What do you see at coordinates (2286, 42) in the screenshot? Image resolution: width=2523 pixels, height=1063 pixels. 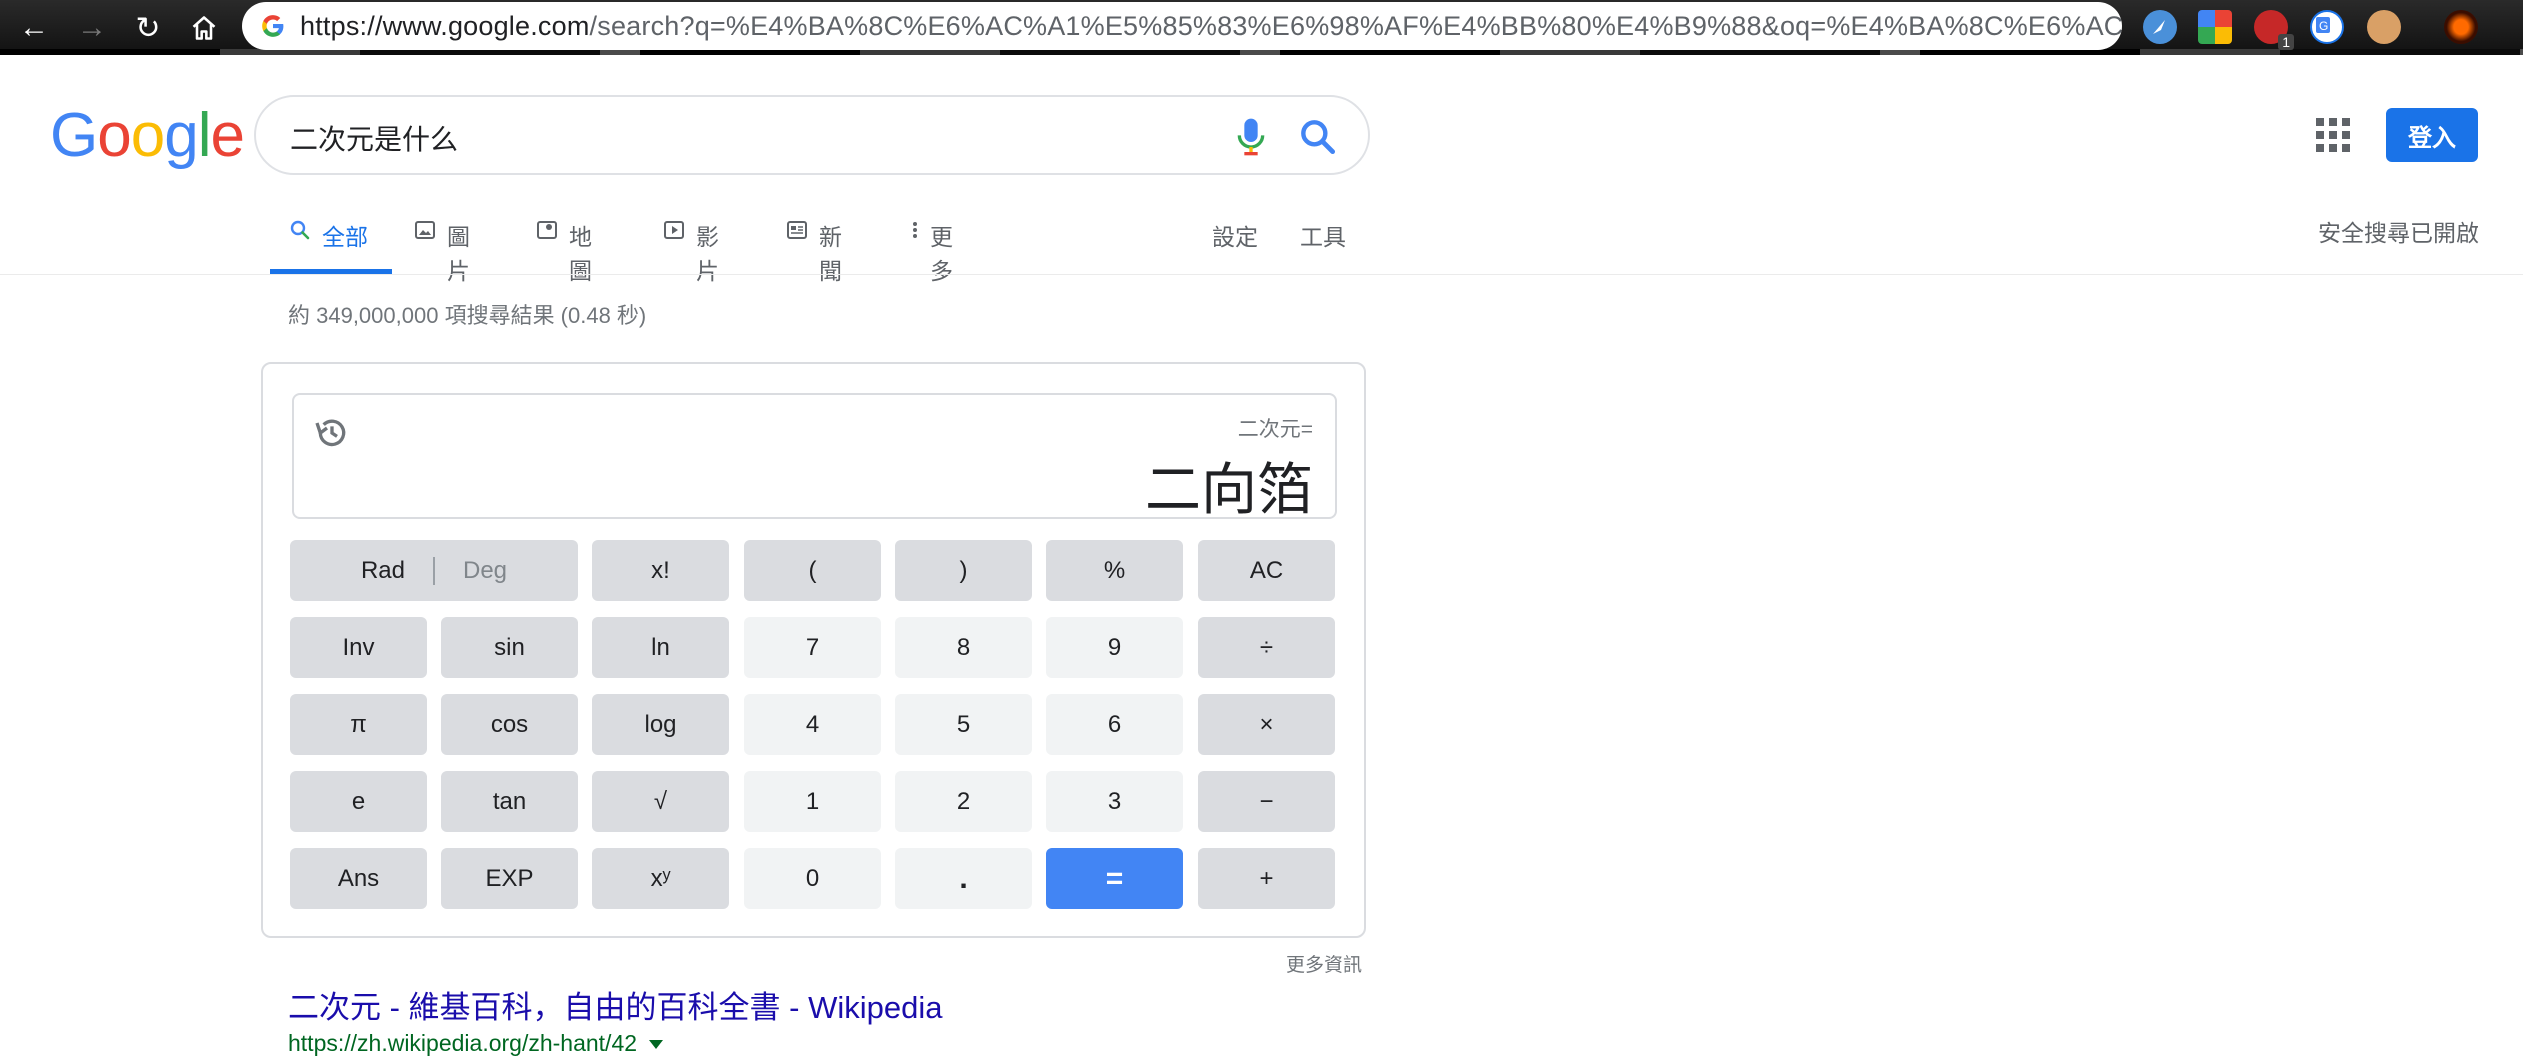 I see `extension-badge: 1` at bounding box center [2286, 42].